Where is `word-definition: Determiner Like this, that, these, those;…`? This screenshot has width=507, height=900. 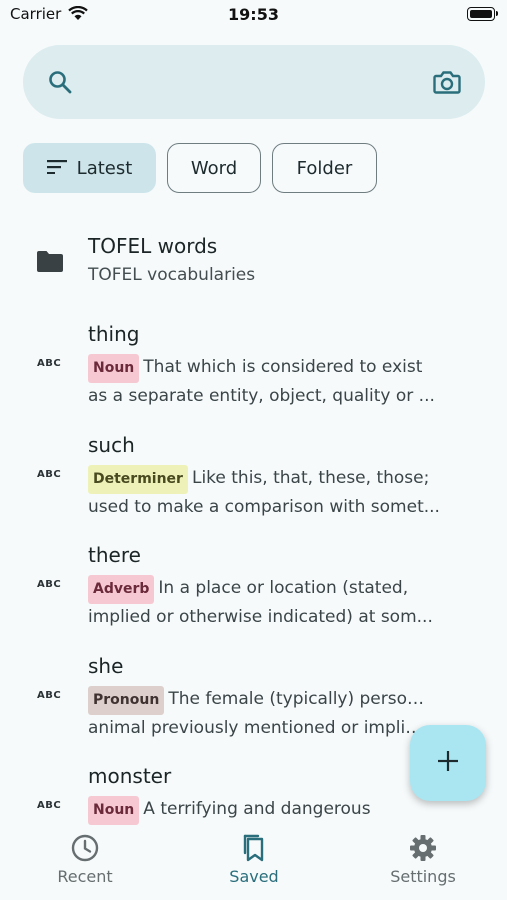
word-definition: Determiner Like this, that, these, those;… is located at coordinates (278, 493).